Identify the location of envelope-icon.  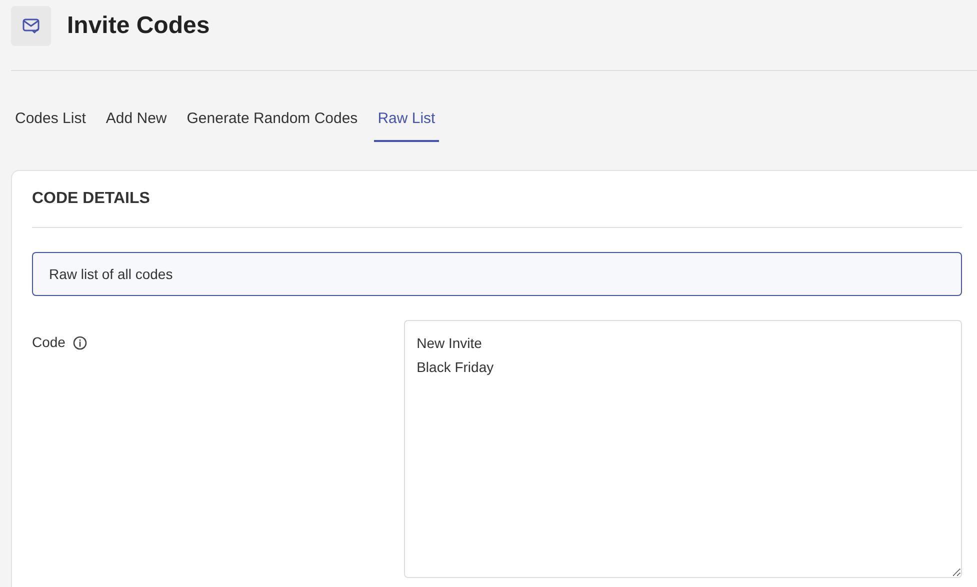
(31, 26).